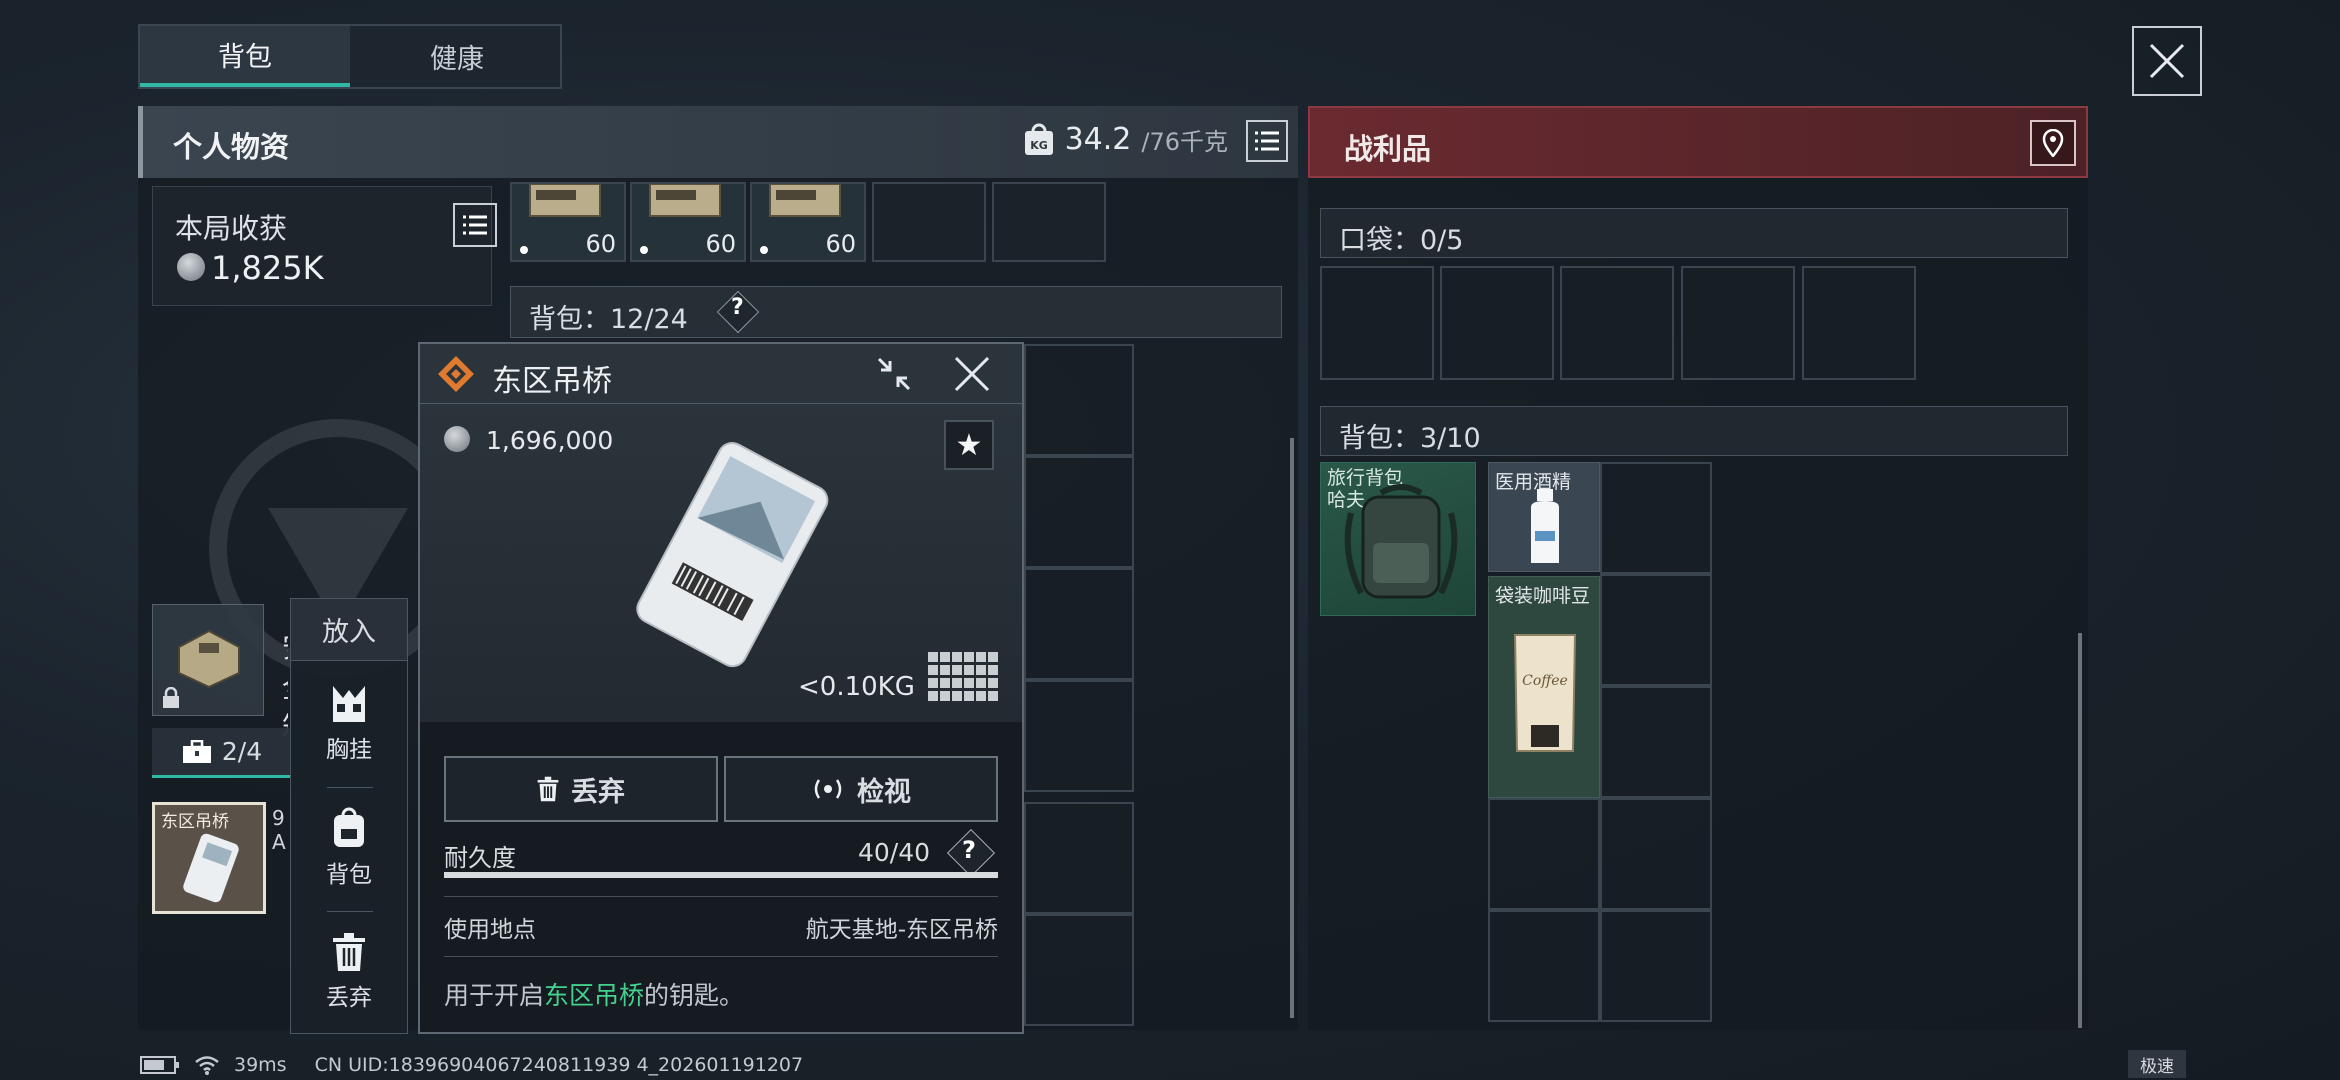 This screenshot has width=2340, height=1080. Describe the element at coordinates (896, 312) in the screenshot. I see `backpack-header: 背包：12/24 ?` at that location.